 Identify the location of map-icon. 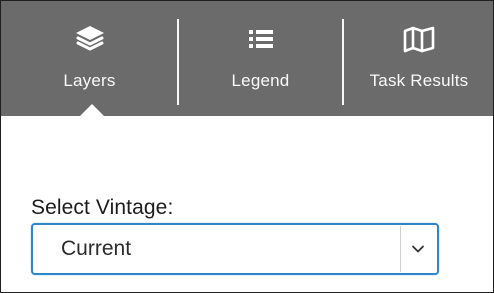
(419, 39).